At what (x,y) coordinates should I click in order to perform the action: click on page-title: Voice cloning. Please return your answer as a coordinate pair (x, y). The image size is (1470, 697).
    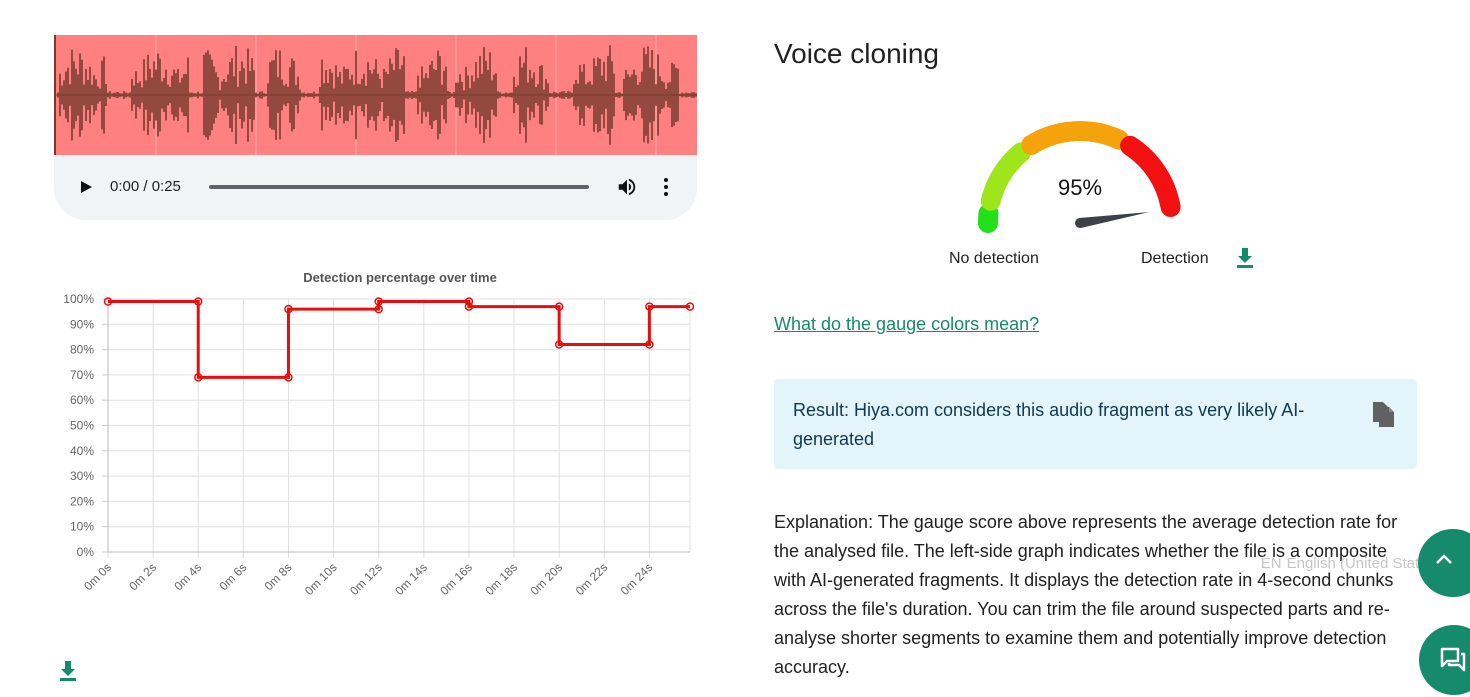
    Looking at the image, I should click on (857, 53).